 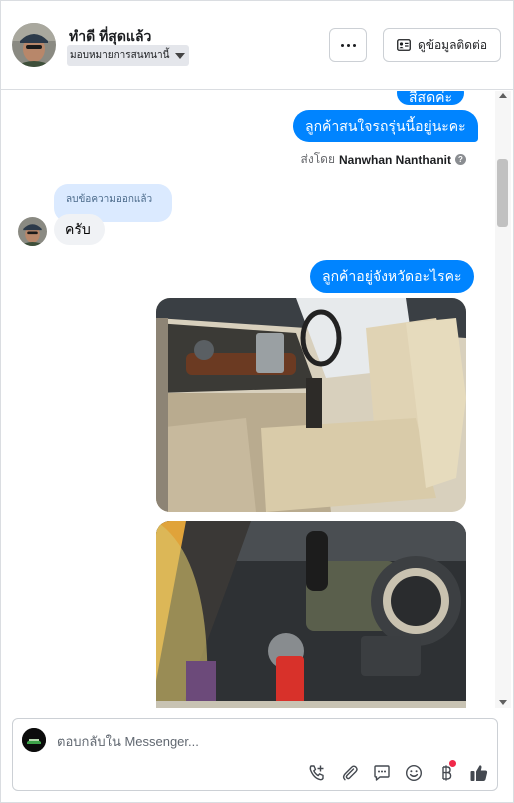 I want to click on outgoing-message: สีสดค่ะ, so click(x=431, y=98).